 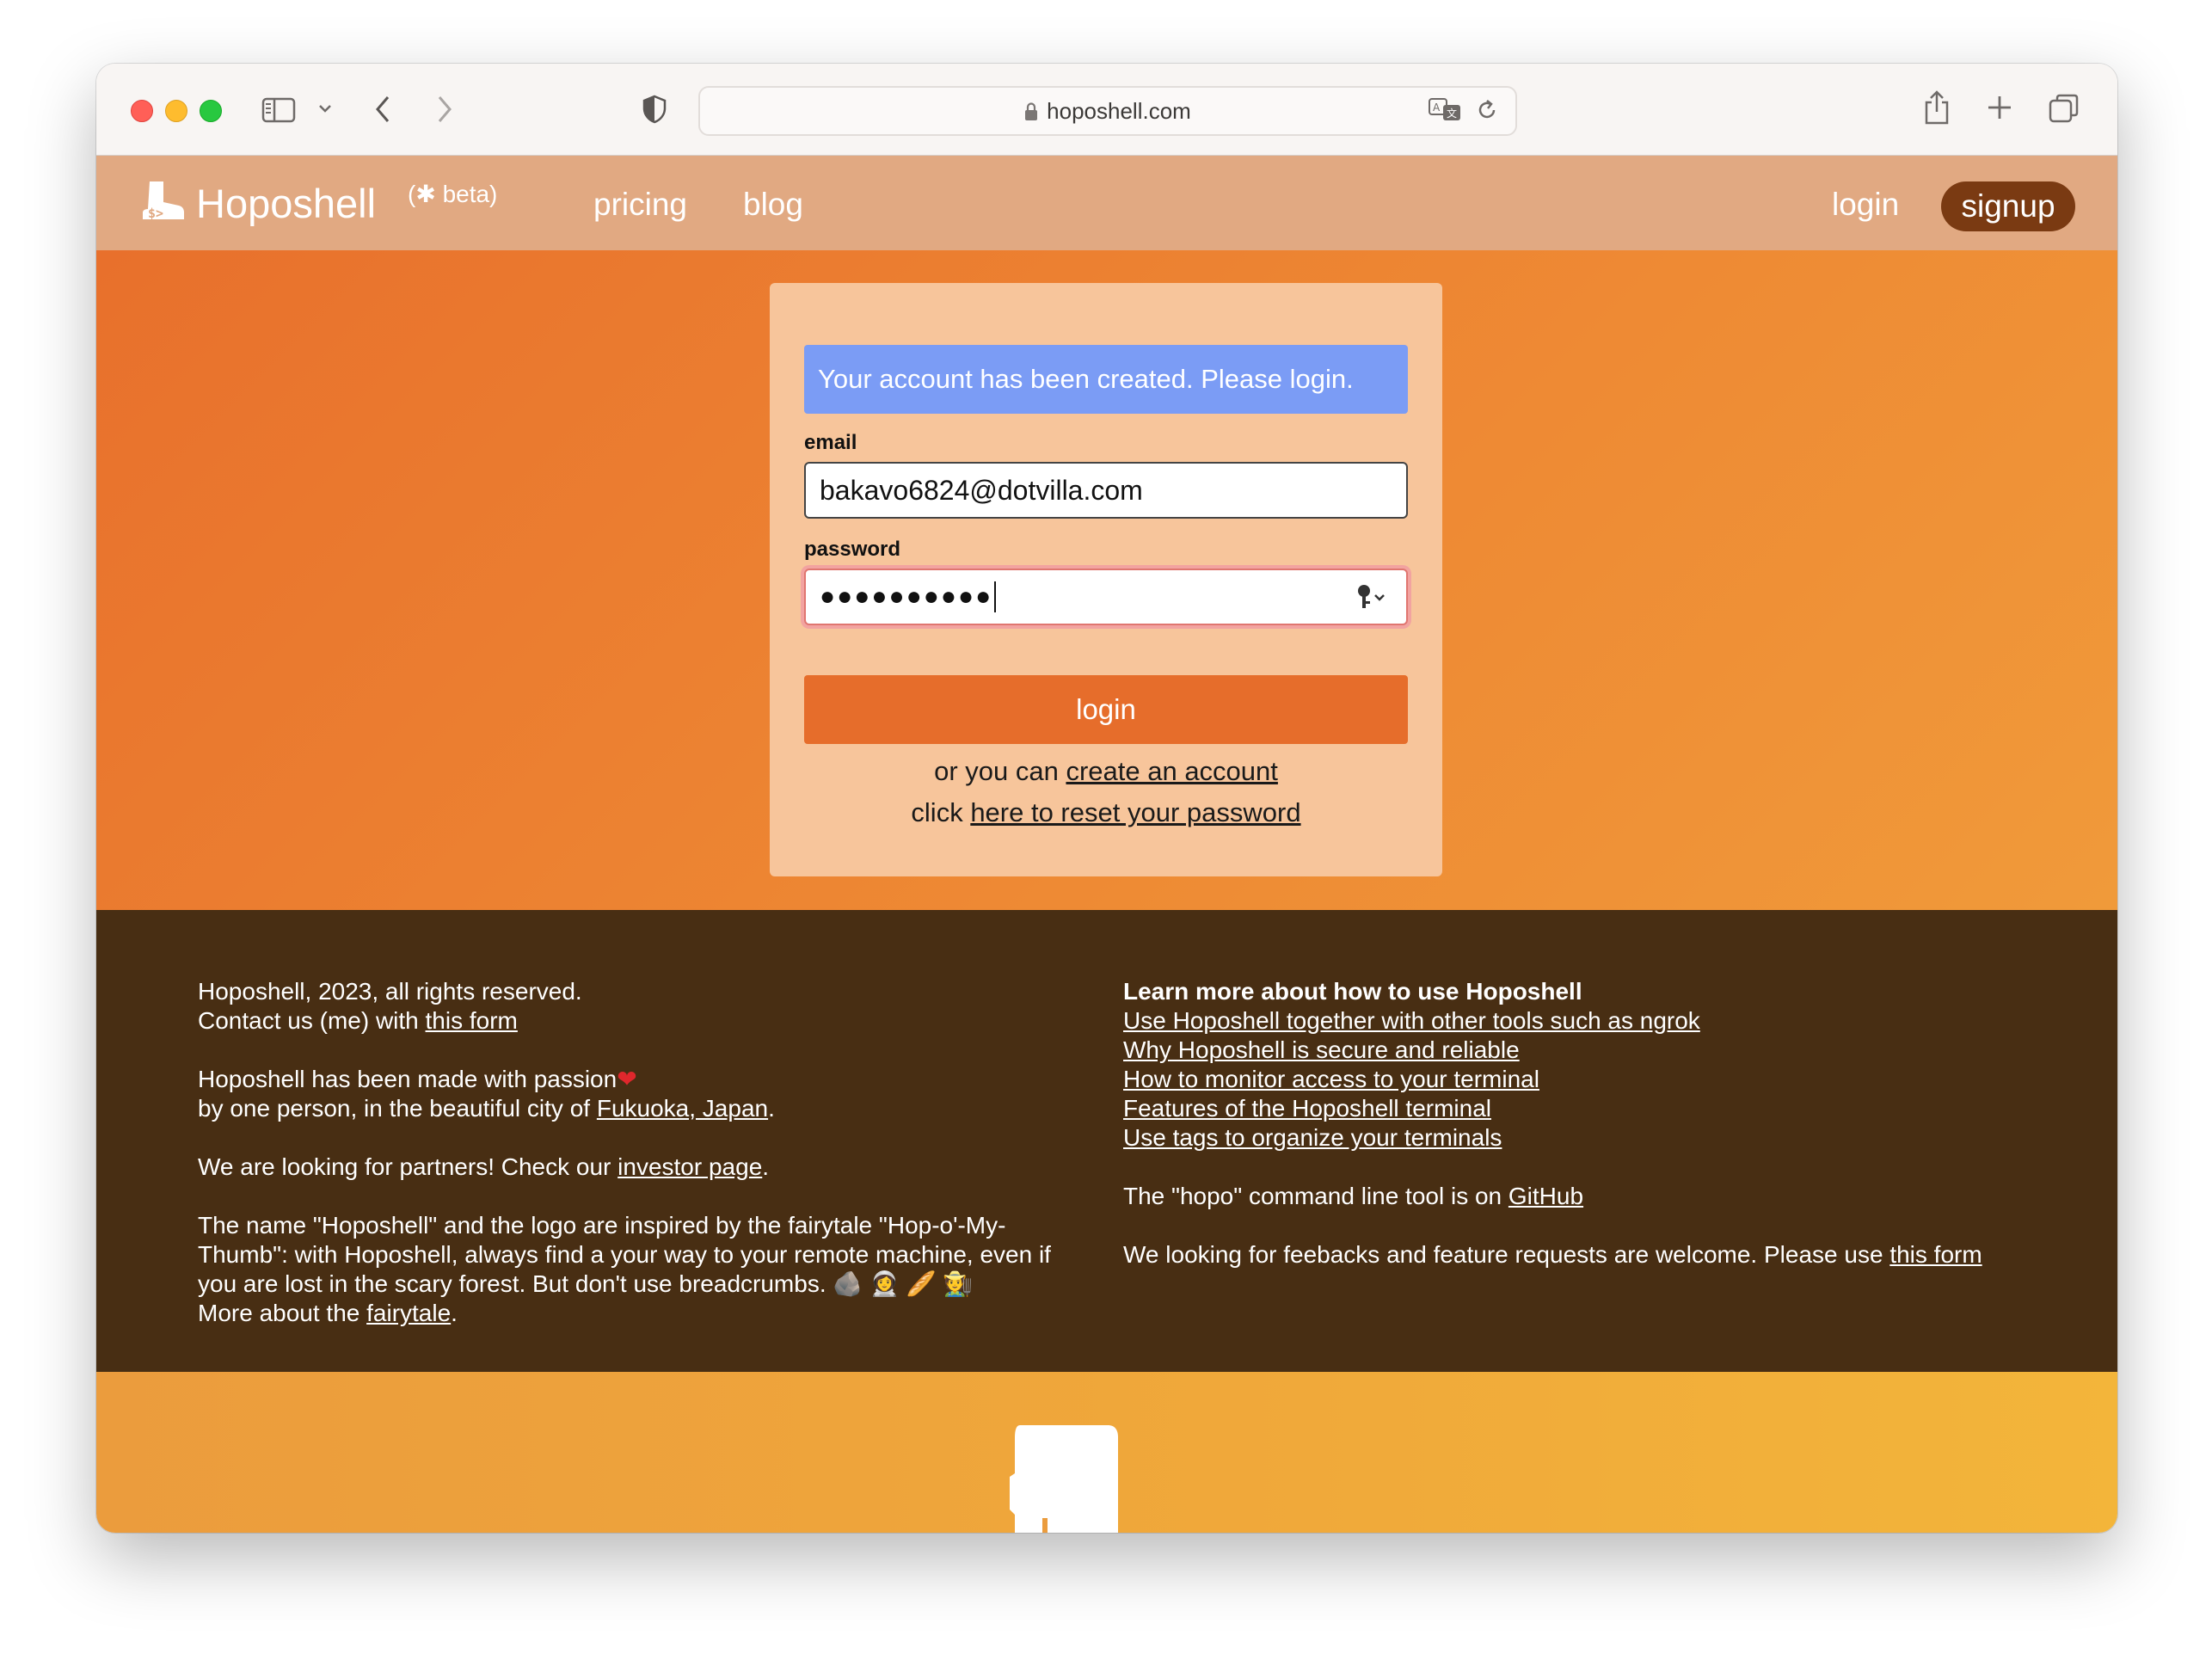 What do you see at coordinates (1106, 597) in the screenshot?
I see `password-field: ●●●●●●●●●●` at bounding box center [1106, 597].